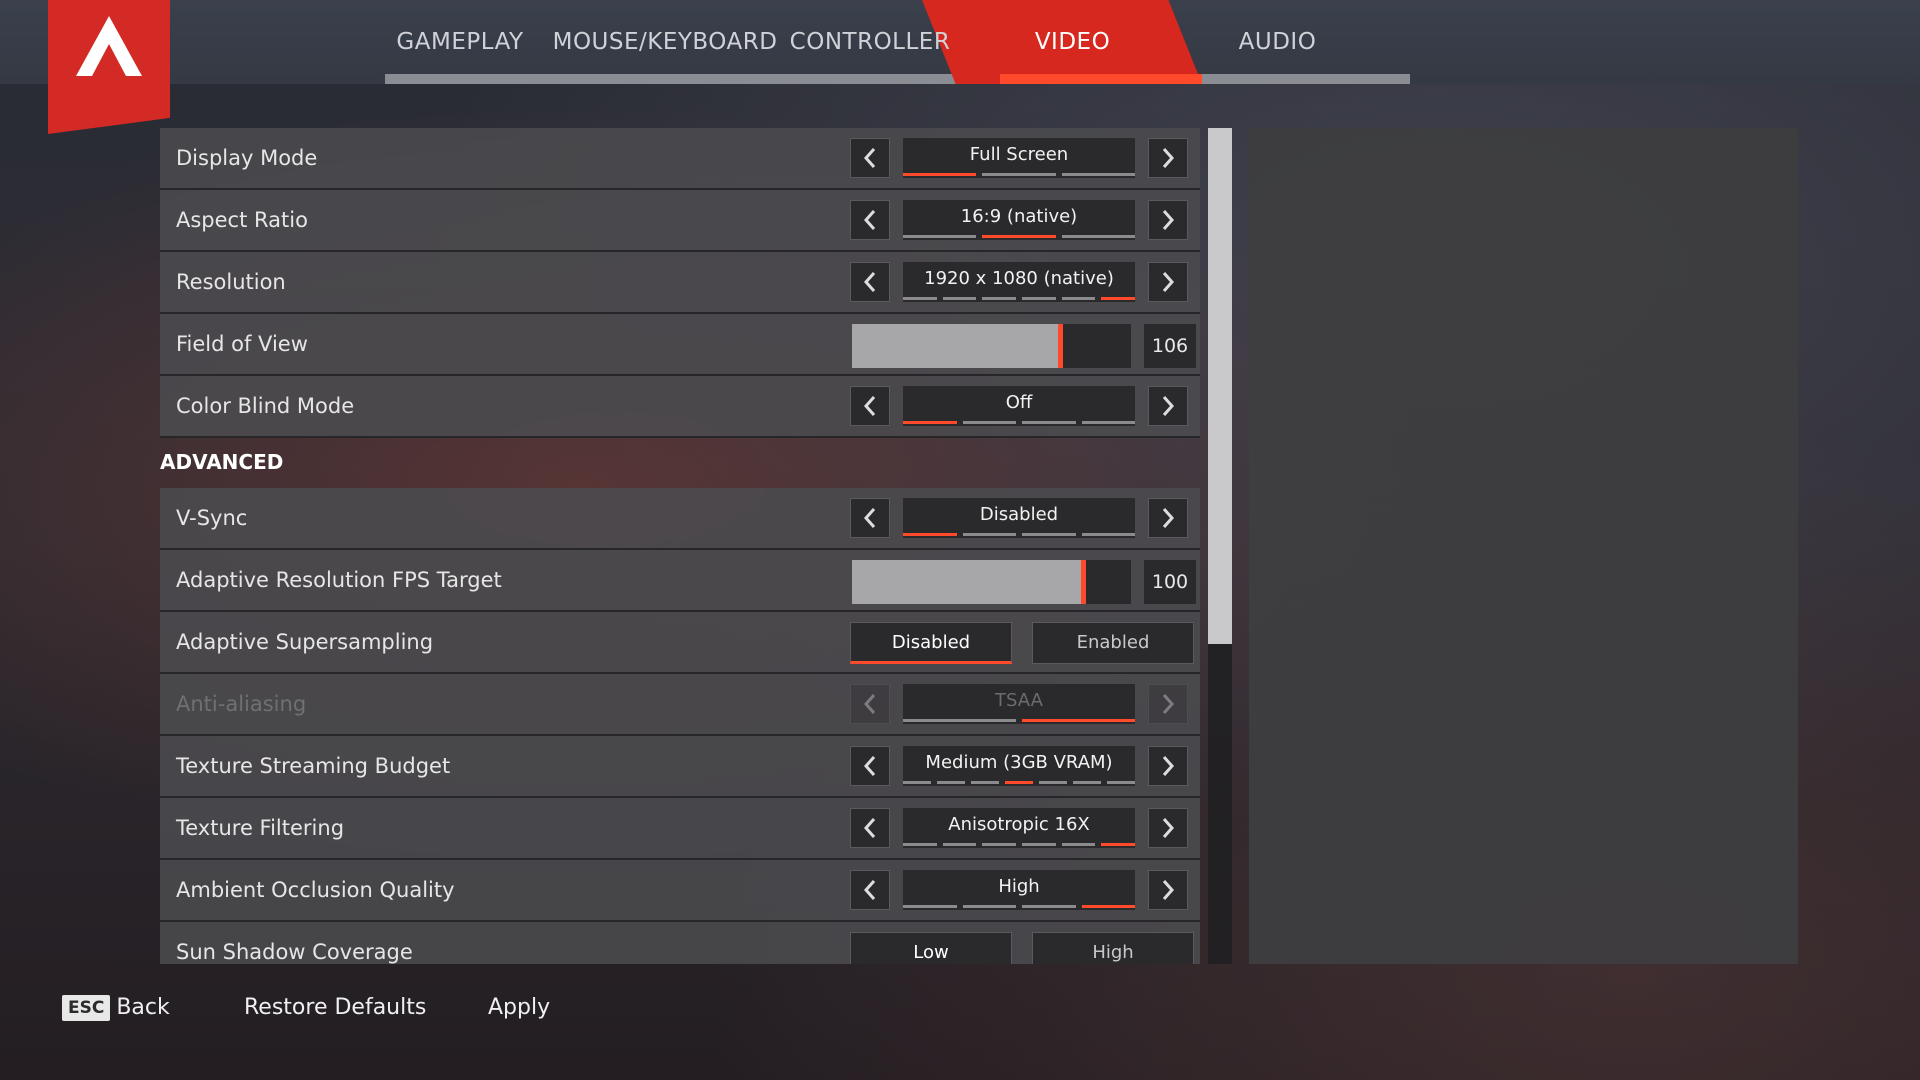 The width and height of the screenshot is (1920, 1080). I want to click on apply-button: Apply, so click(519, 1008).